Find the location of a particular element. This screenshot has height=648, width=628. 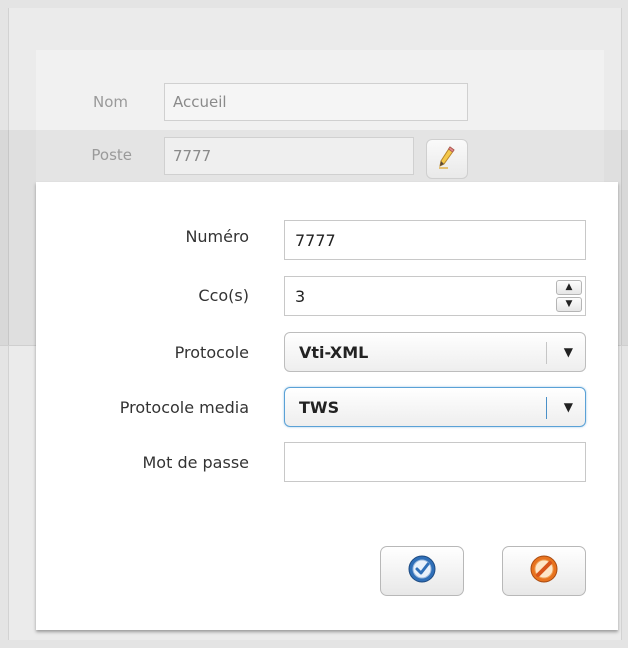

confirm-button is located at coordinates (422, 571).